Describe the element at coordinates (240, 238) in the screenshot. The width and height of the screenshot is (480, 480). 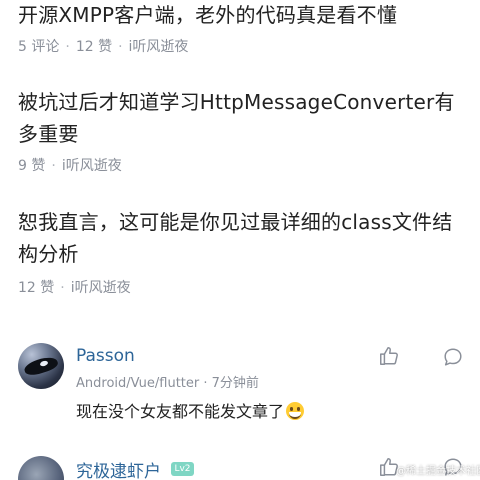
I see `article-title: 恕我直言，这可能是你见过最详细的class文件结构分析` at that location.